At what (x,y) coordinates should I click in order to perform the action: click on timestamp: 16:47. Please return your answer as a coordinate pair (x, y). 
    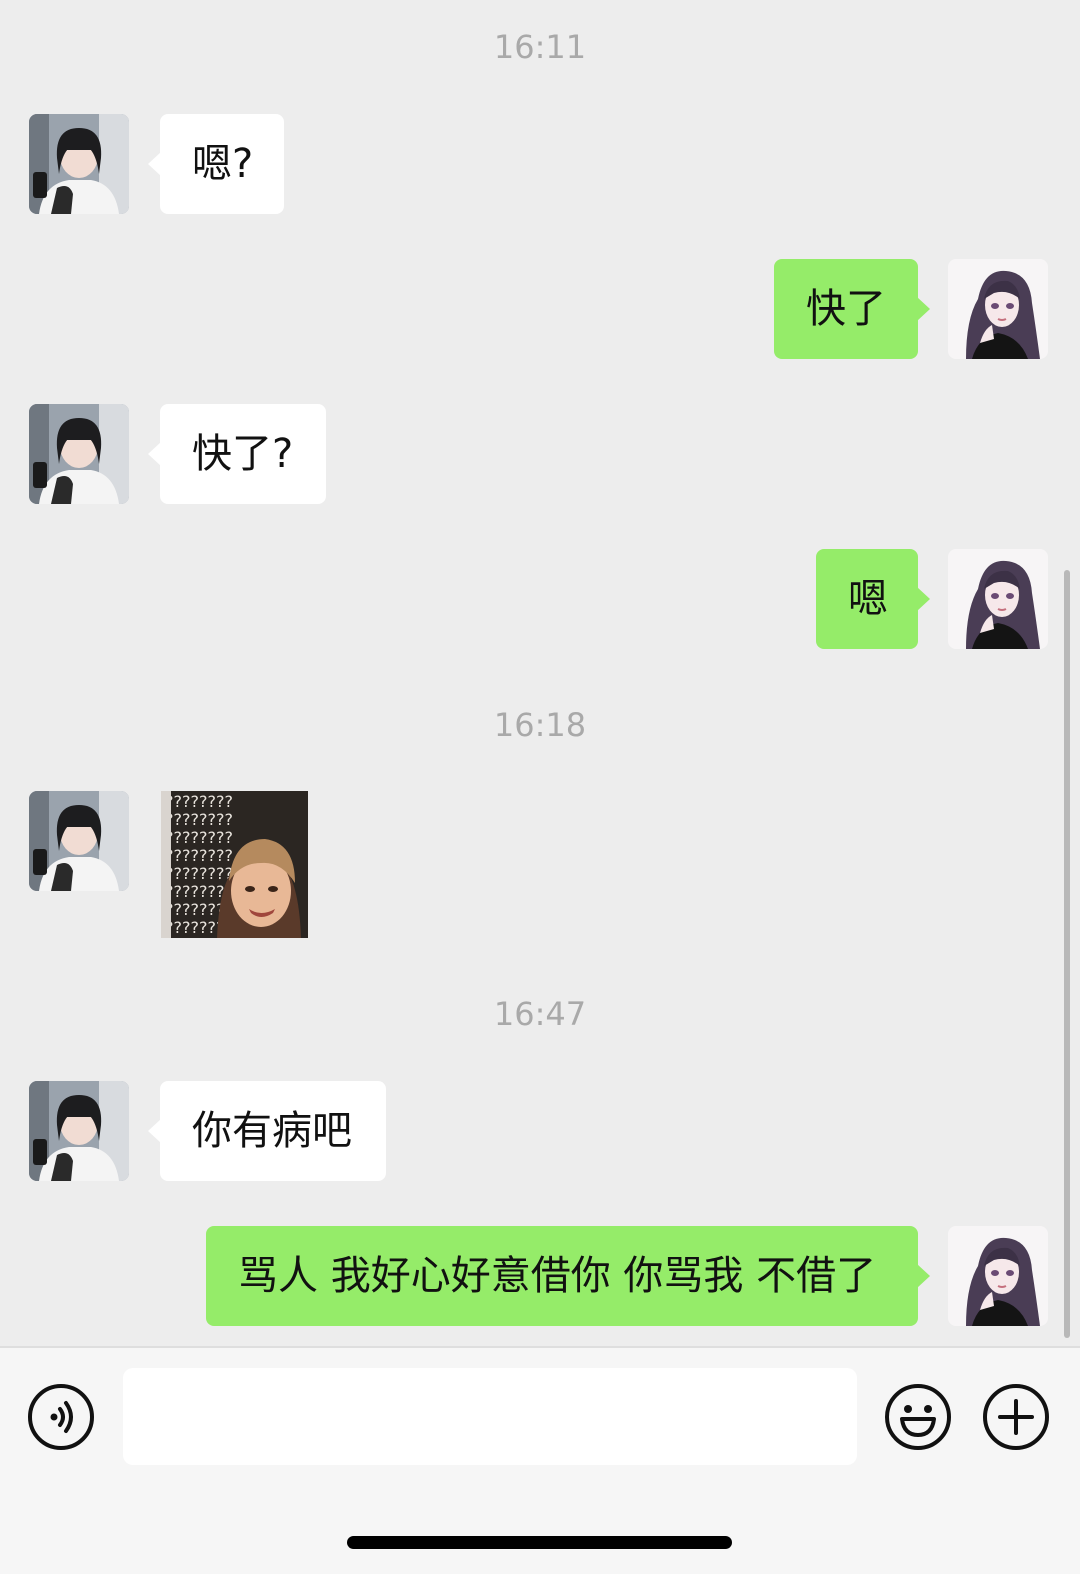
    Looking at the image, I should click on (540, 1014).